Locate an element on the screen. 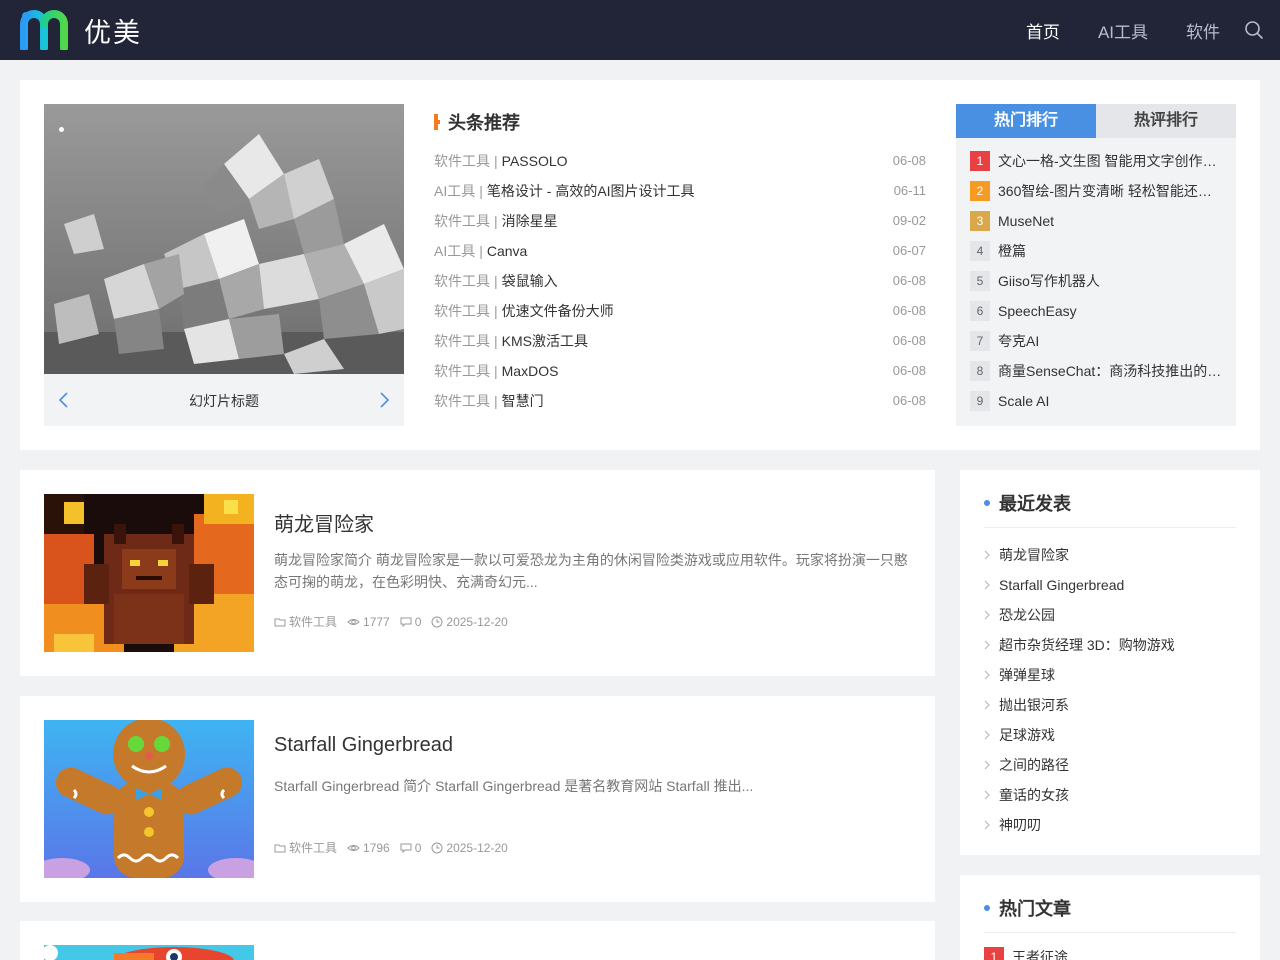  slide-artwork is located at coordinates (224, 239).